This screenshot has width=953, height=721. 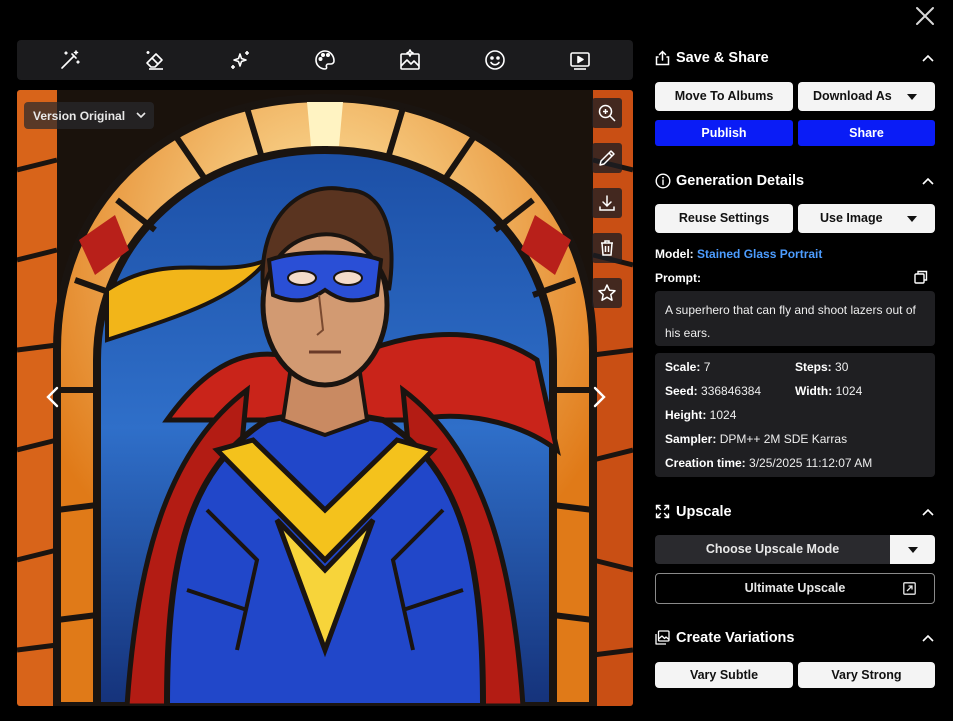 I want to click on close-icon, so click(x=925, y=16).